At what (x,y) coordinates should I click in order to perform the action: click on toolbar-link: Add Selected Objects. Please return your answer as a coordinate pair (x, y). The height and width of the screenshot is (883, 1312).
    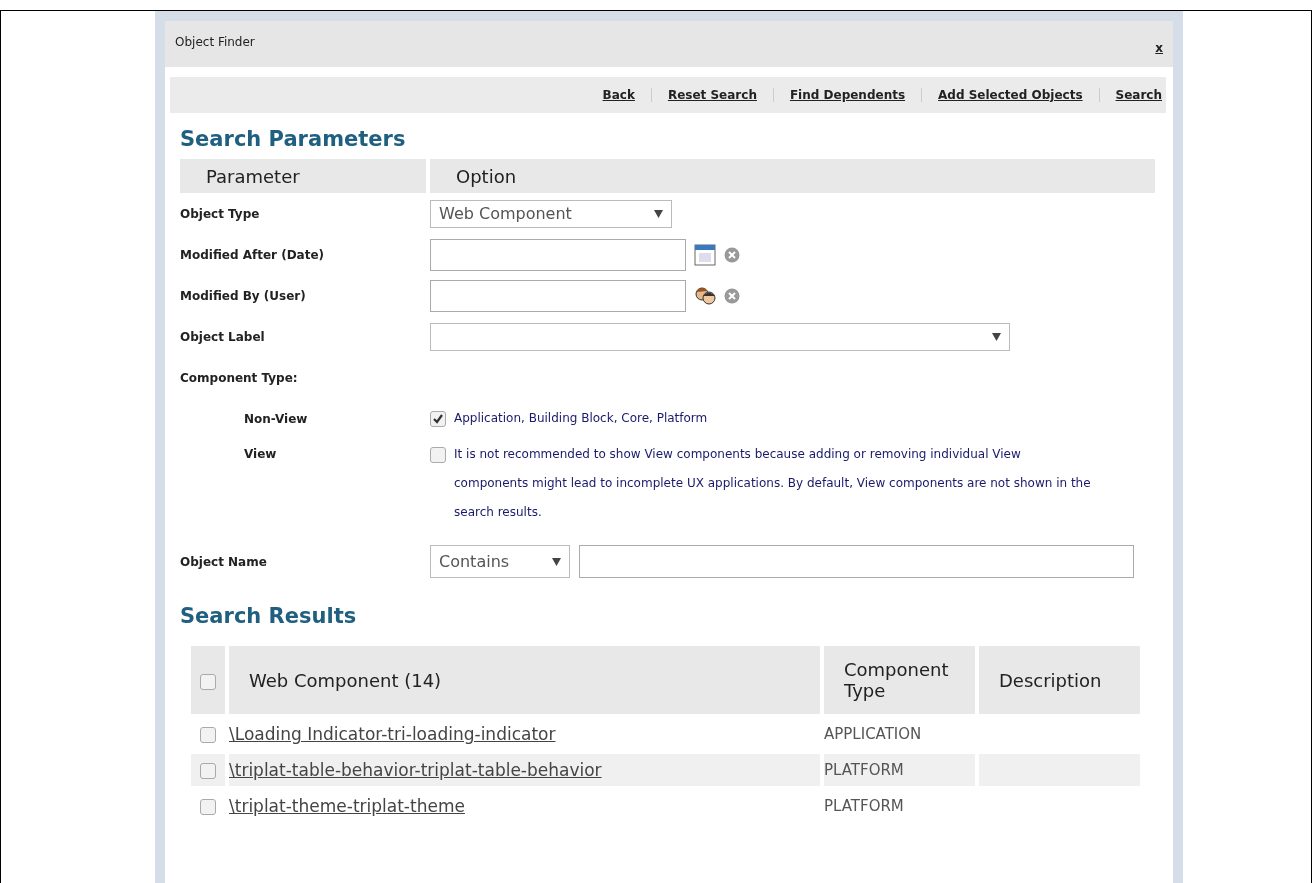
    Looking at the image, I should click on (1010, 95).